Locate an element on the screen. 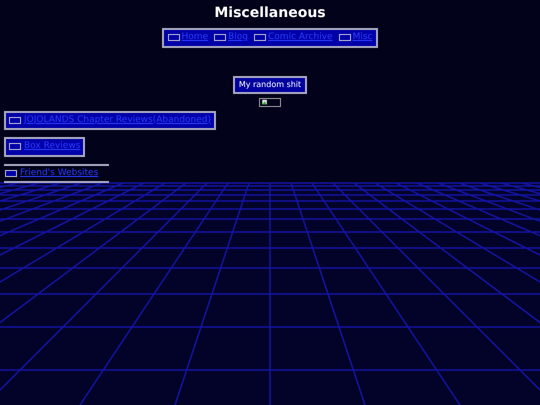  link-panel: Box Reviews is located at coordinates (45, 146).